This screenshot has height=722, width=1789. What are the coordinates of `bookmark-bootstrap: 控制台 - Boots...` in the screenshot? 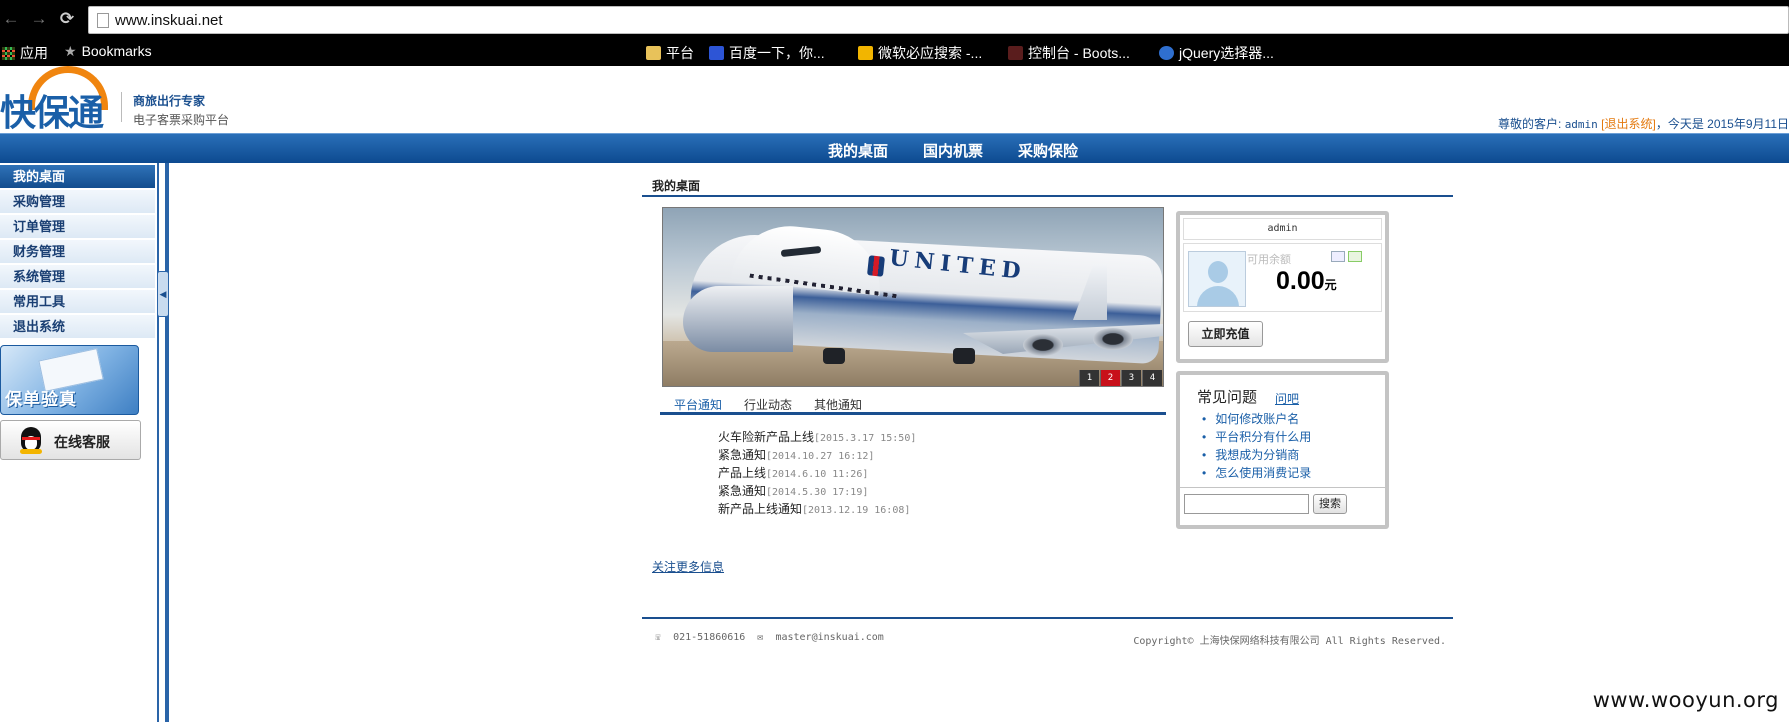 It's located at (1069, 53).